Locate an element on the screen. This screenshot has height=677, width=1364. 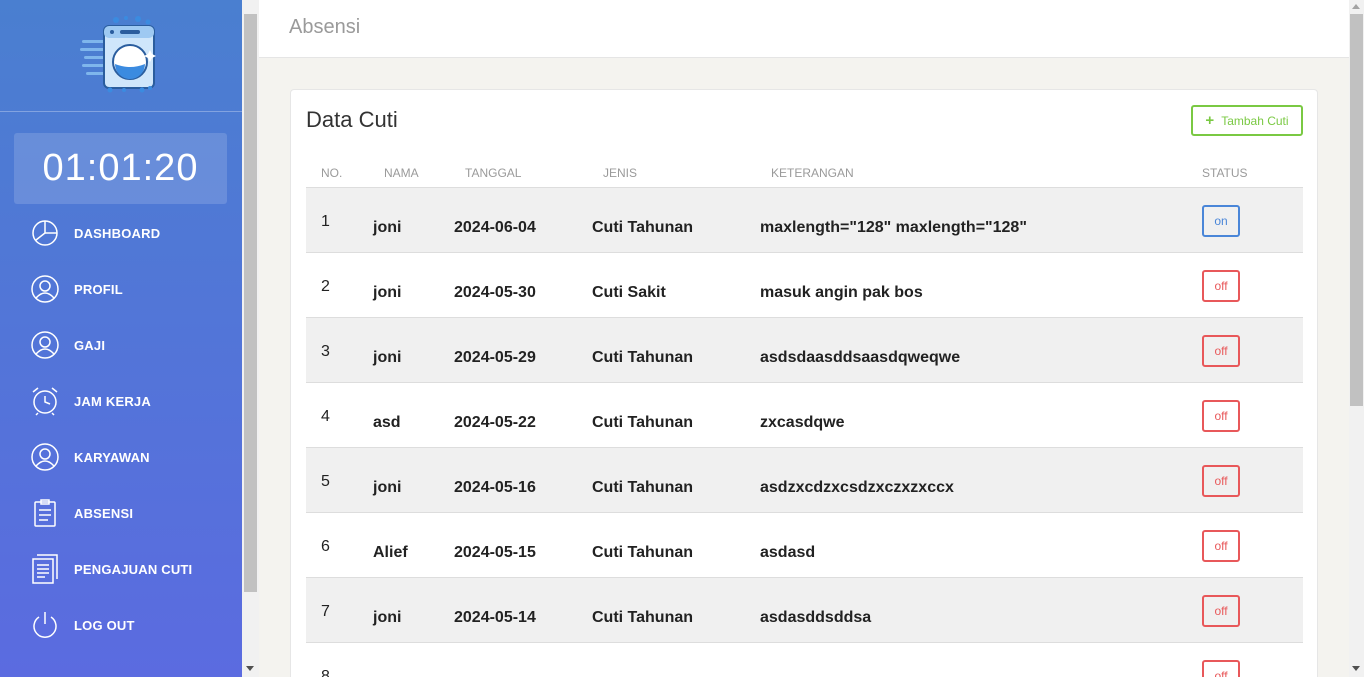
sidebar-item-profil: PROFIL is located at coordinates (121, 289).